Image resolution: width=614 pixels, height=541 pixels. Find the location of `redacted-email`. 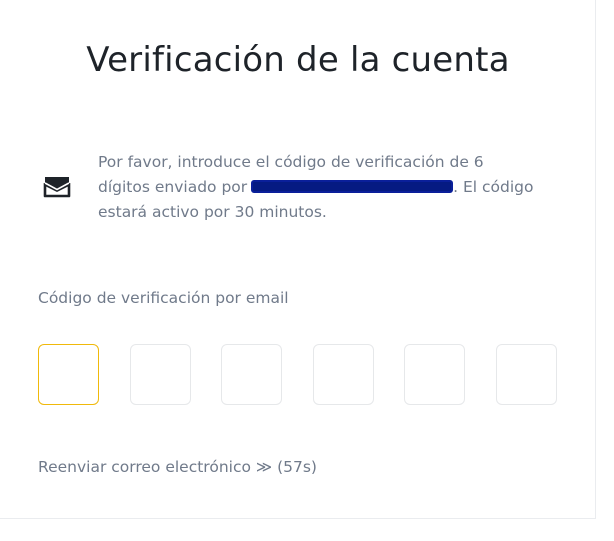

redacted-email is located at coordinates (352, 186).